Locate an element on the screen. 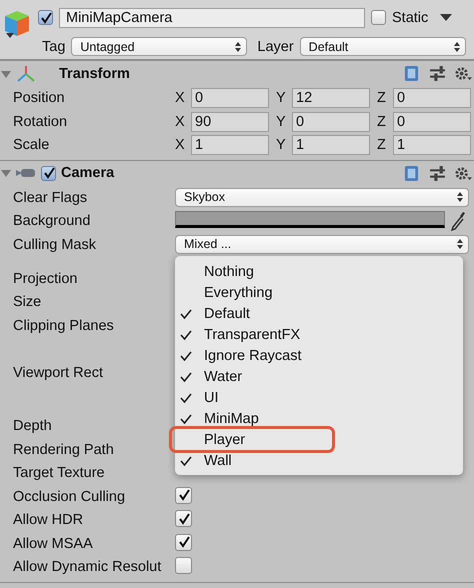 Image resolution: width=474 pixels, height=588 pixels. eyedropper-icon is located at coordinates (459, 221).